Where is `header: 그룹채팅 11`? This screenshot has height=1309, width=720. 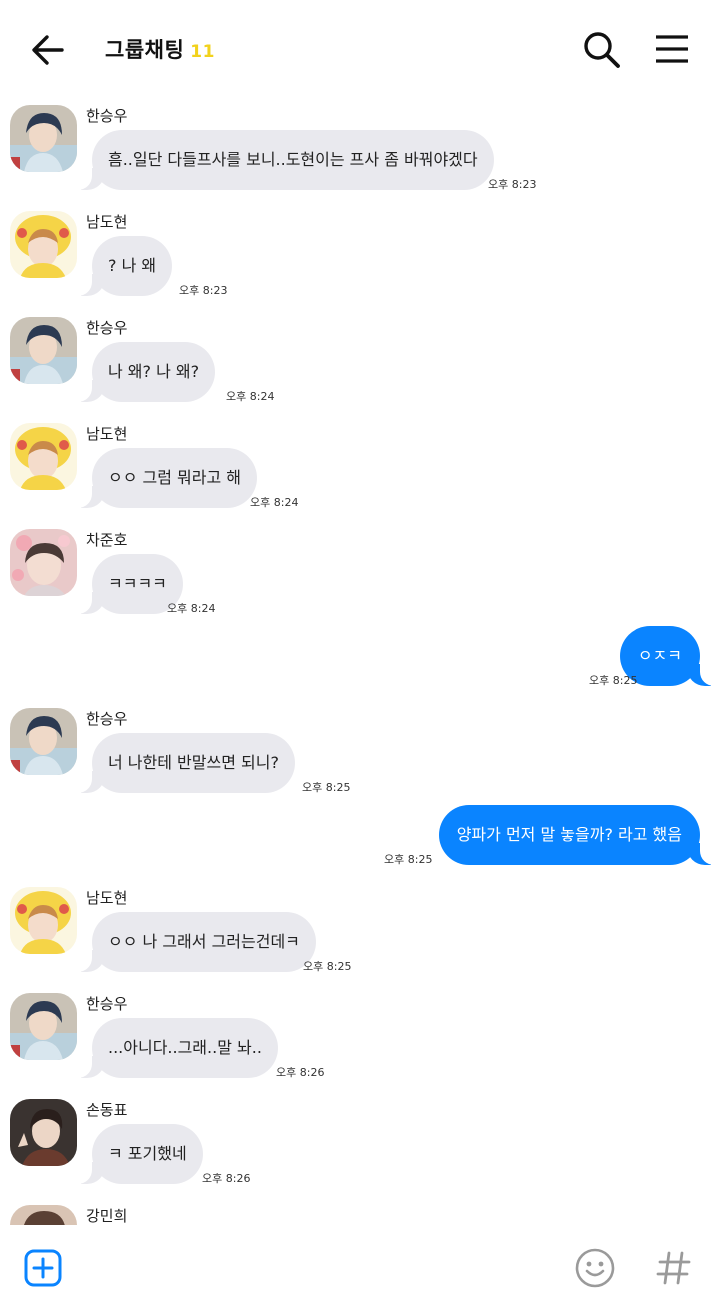 header: 그룹채팅 11 is located at coordinates (360, 50).